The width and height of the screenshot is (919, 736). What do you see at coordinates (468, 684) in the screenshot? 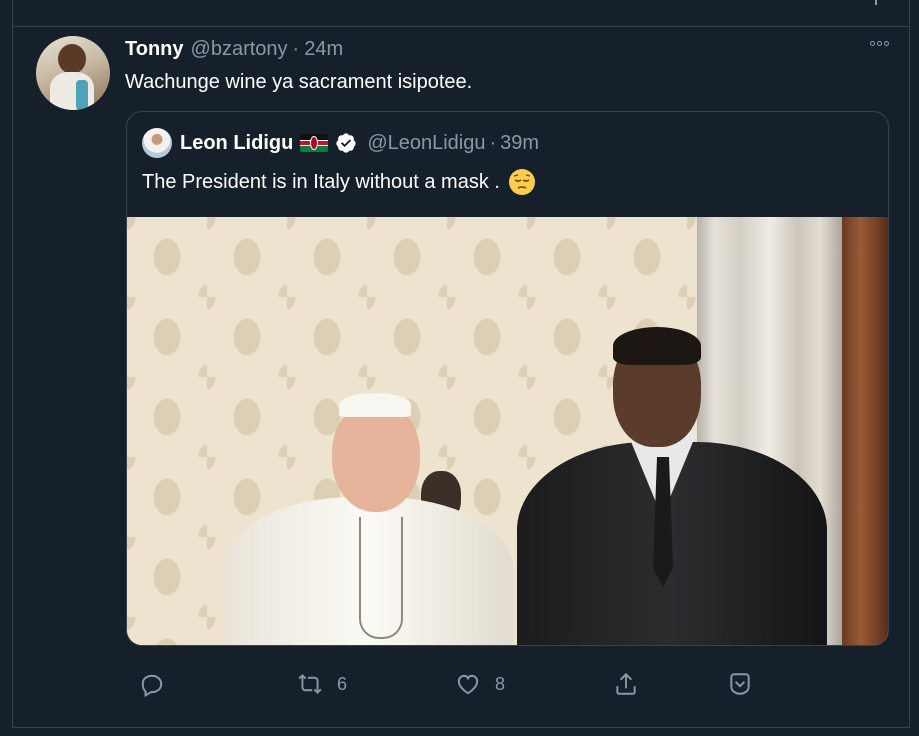
I see `like-icon` at bounding box center [468, 684].